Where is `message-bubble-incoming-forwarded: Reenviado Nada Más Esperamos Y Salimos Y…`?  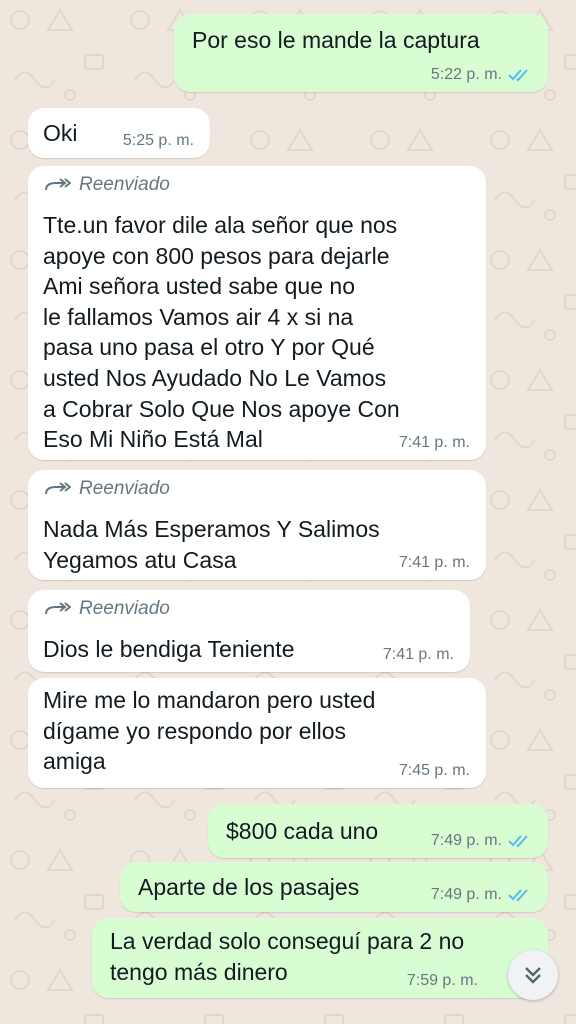 message-bubble-incoming-forwarded: Reenviado Nada Más Esperamos Y Salimos Y… is located at coordinates (257, 525).